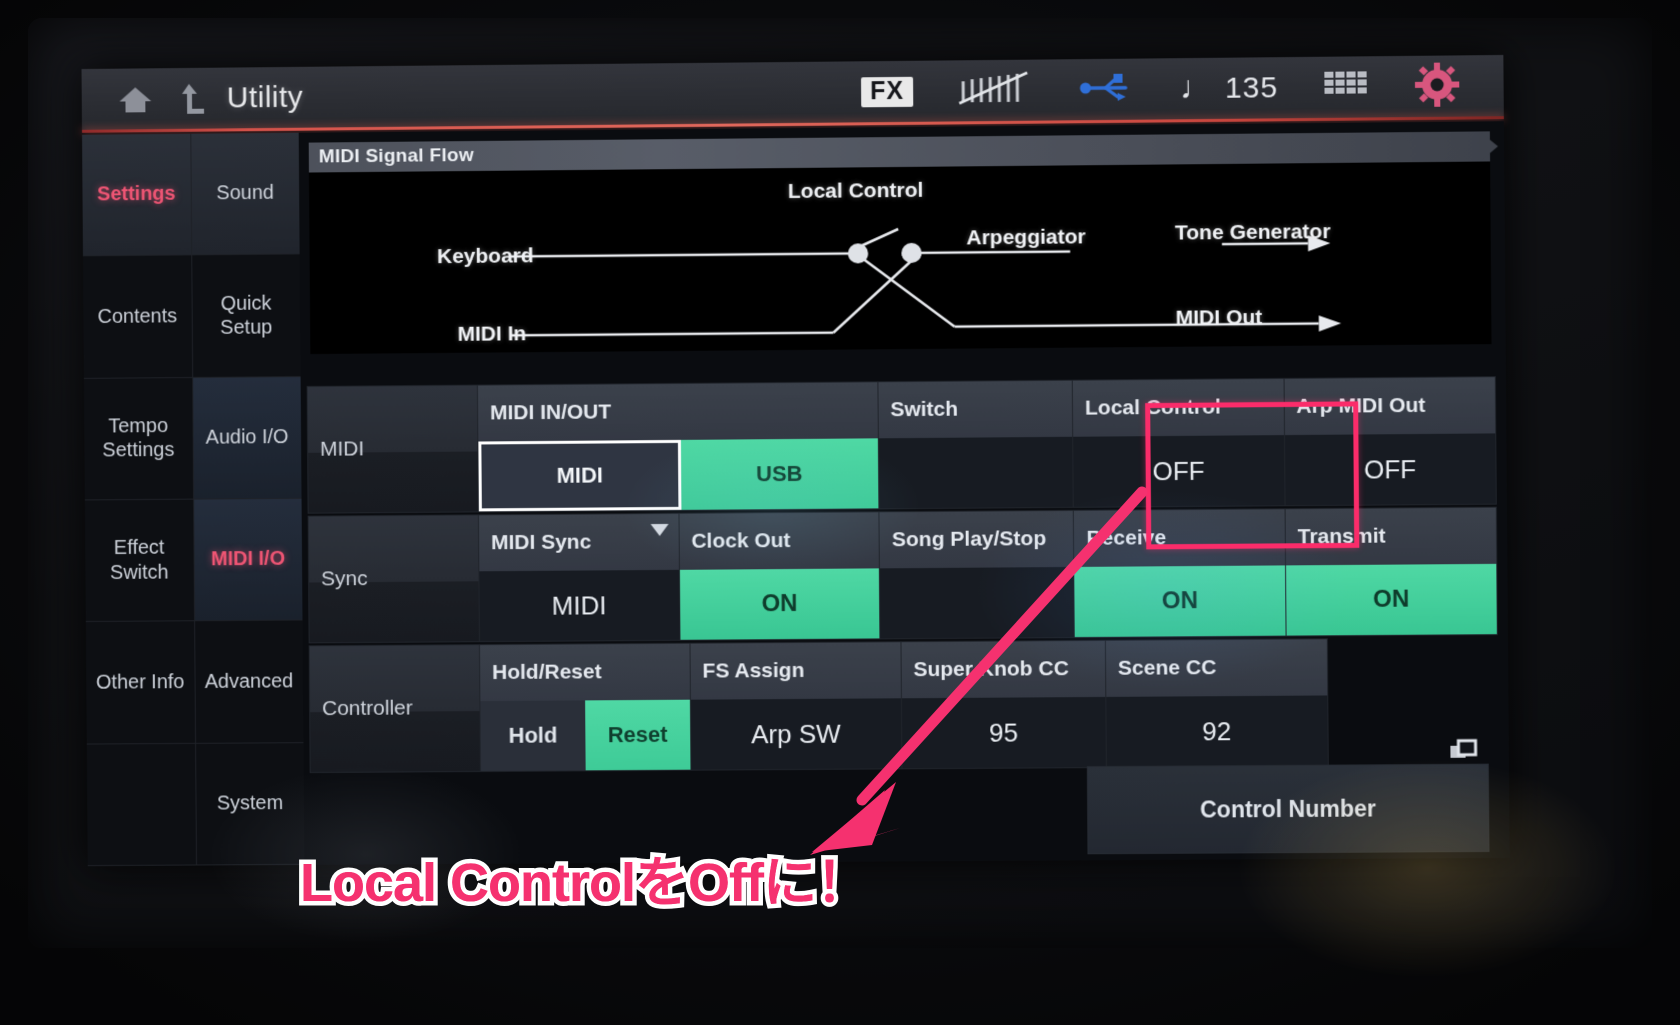  Describe the element at coordinates (533, 735) in the screenshot. I see `segment-hold: Hold` at that location.